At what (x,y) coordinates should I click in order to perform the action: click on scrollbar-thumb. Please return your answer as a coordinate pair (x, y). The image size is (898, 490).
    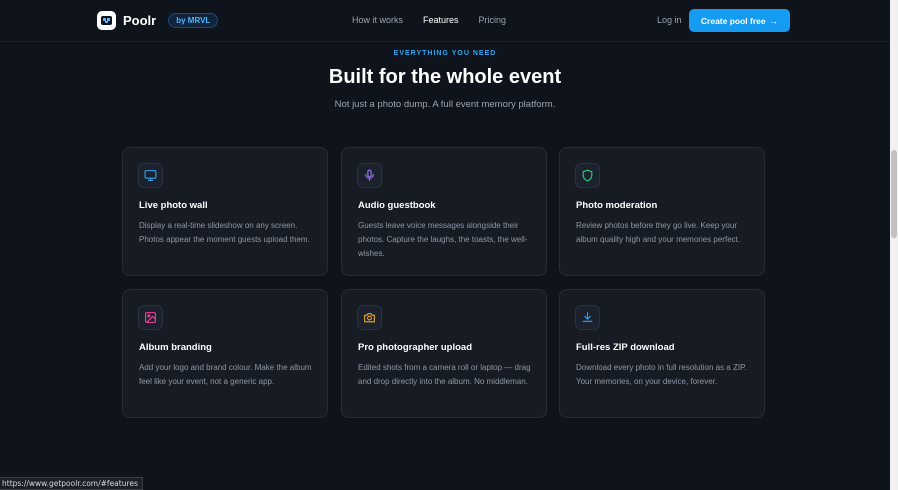
    Looking at the image, I should click on (894, 194).